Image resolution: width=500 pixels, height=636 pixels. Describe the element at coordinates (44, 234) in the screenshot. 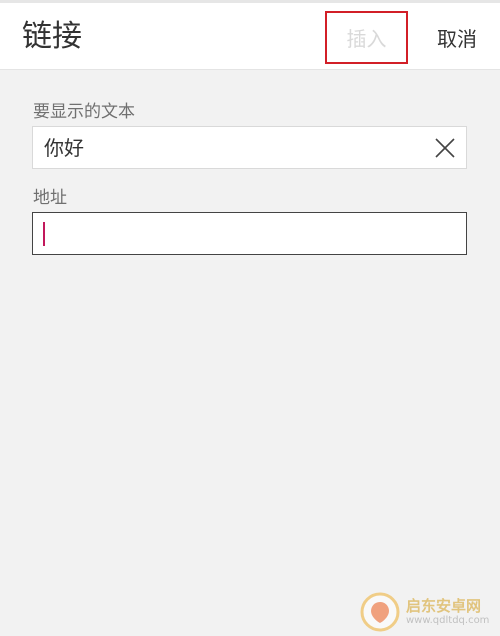

I see `text-caret` at that location.